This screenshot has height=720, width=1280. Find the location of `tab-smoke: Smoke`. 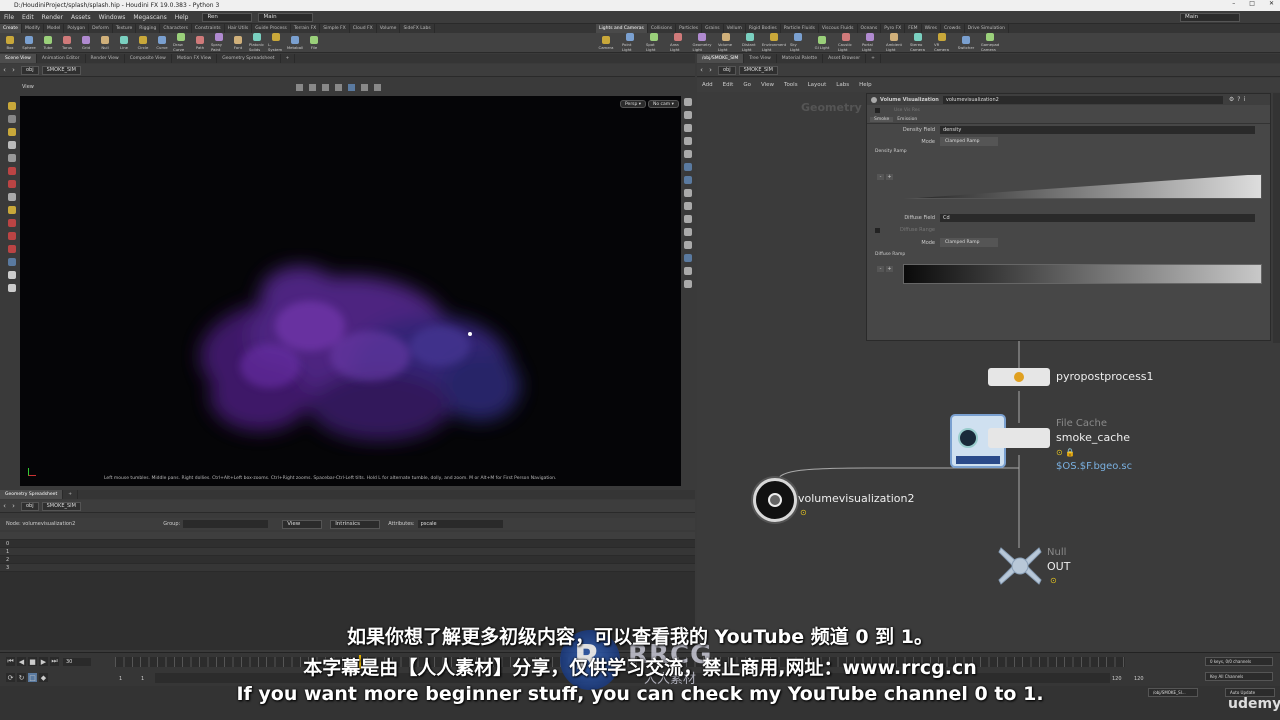

tab-smoke: Smoke is located at coordinates (882, 119).